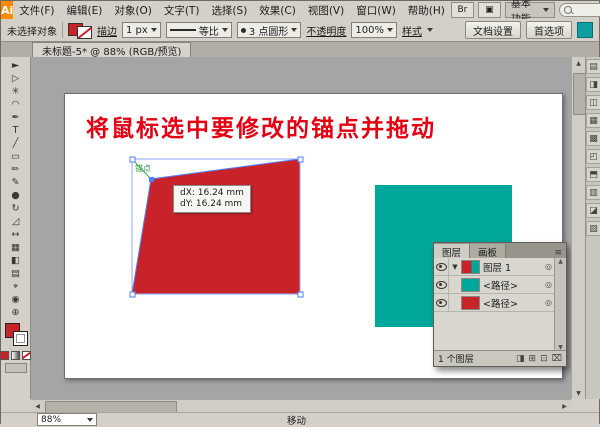 The image size is (600, 427). I want to click on zoom-level-dropdown: 88%, so click(67, 419).